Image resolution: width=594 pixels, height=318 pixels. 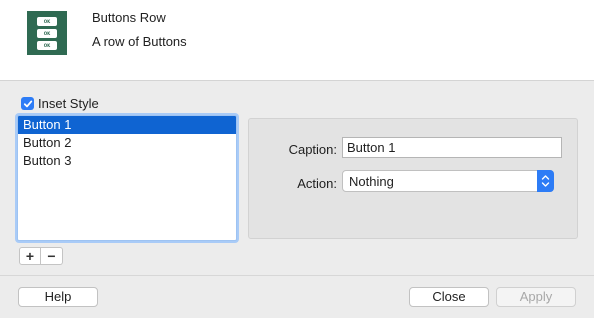 I want to click on inset-style-label: Inset Style, so click(x=68, y=103).